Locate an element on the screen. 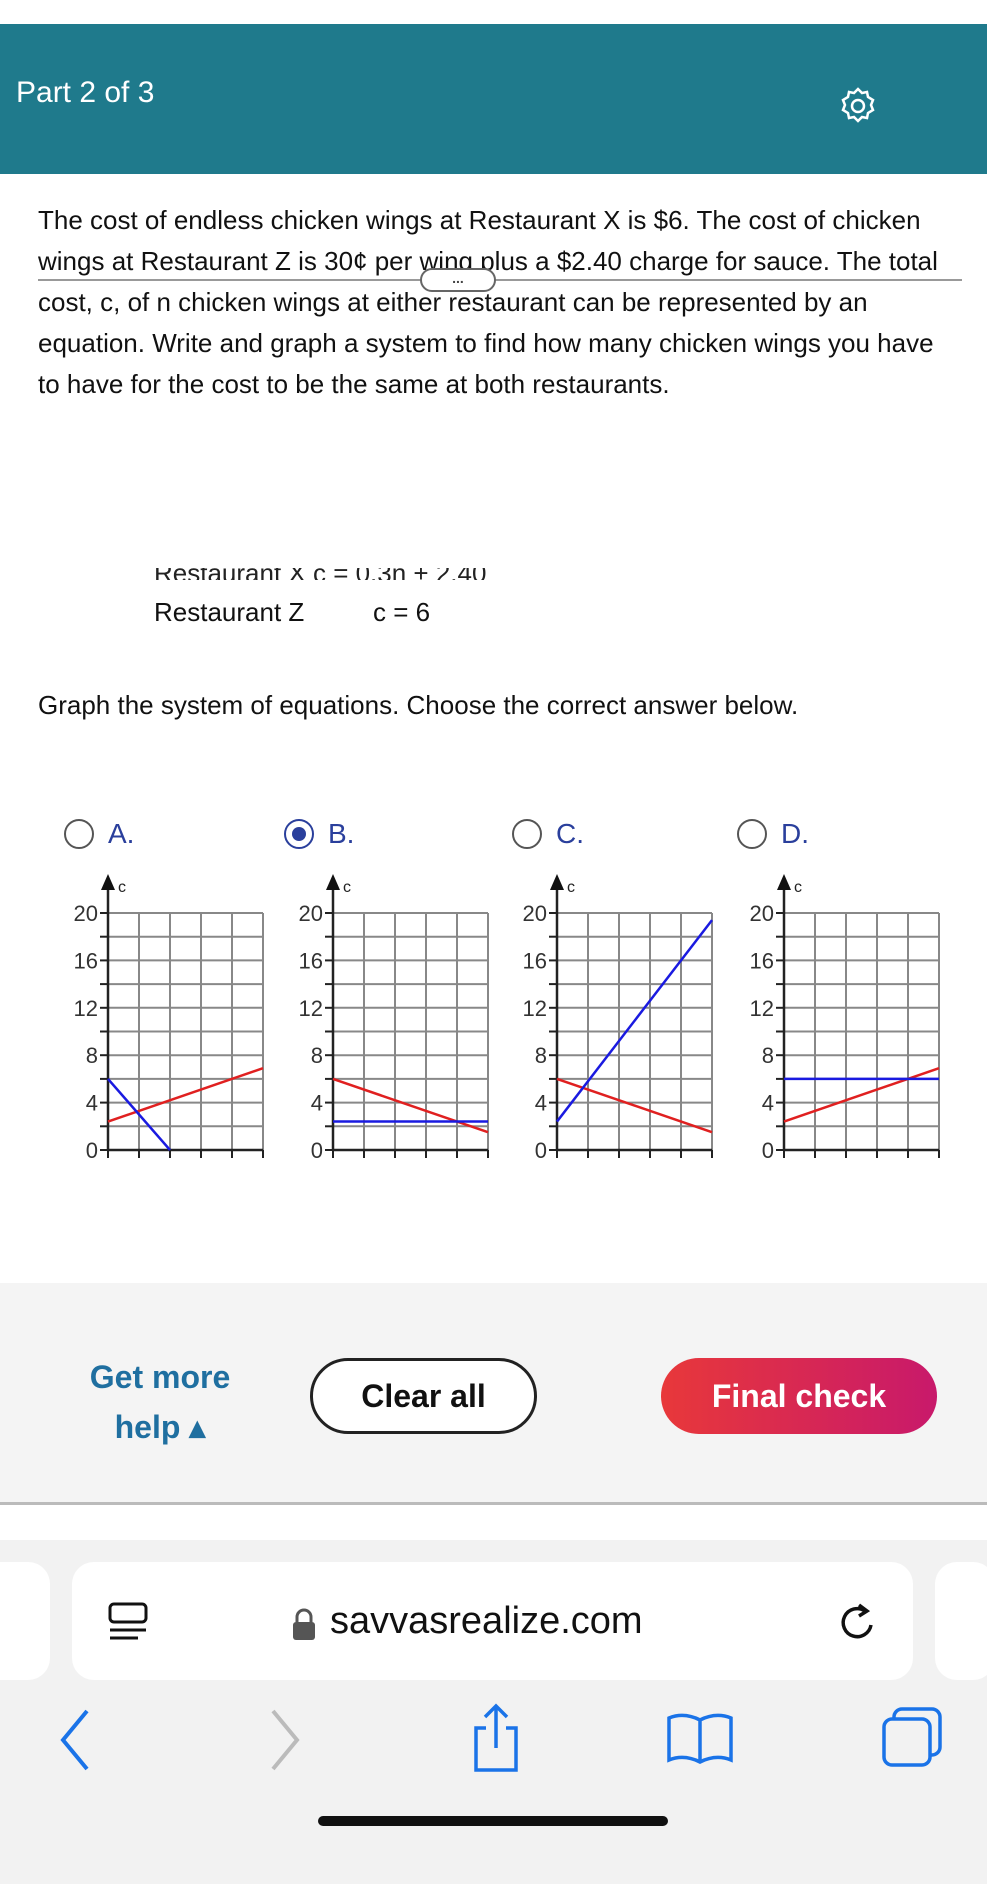  gear-icon is located at coordinates (858, 106).